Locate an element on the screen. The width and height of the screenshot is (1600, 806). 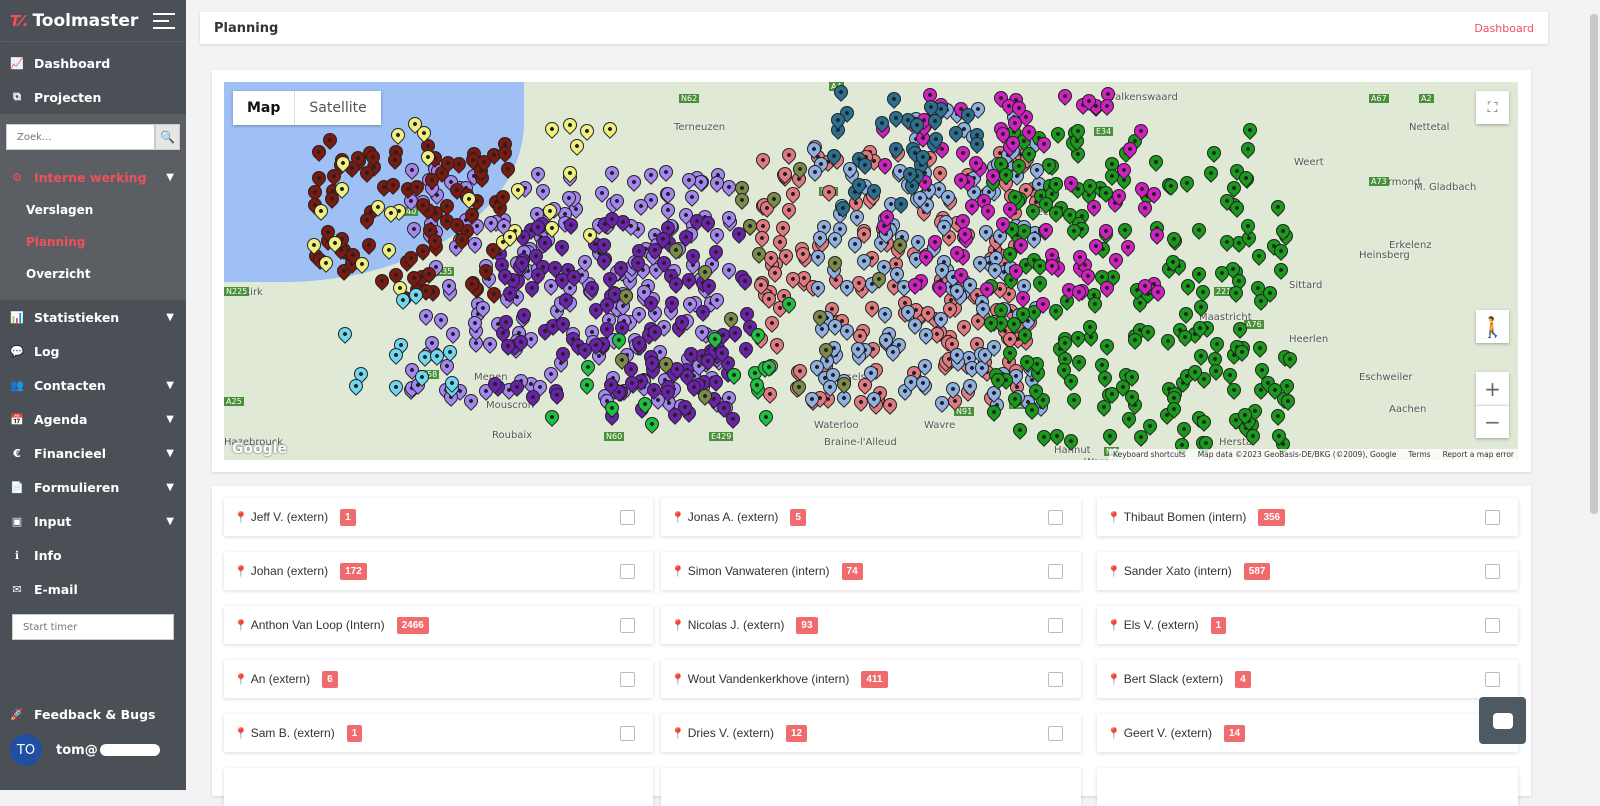
person-row: 📍 Geert V. (extern) 14 is located at coordinates (1307, 733).